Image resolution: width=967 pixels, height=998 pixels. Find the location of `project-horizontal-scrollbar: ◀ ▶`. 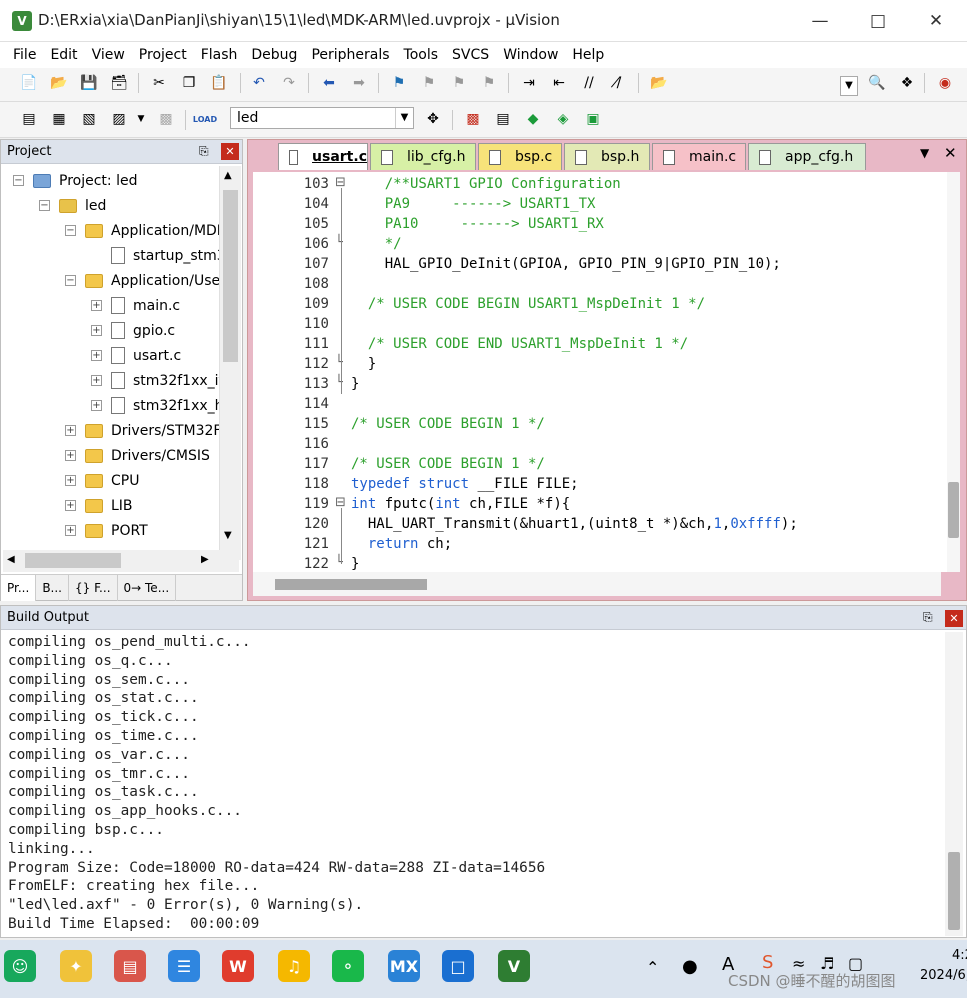

project-horizontal-scrollbar: ◀ ▶ is located at coordinates (121, 561).